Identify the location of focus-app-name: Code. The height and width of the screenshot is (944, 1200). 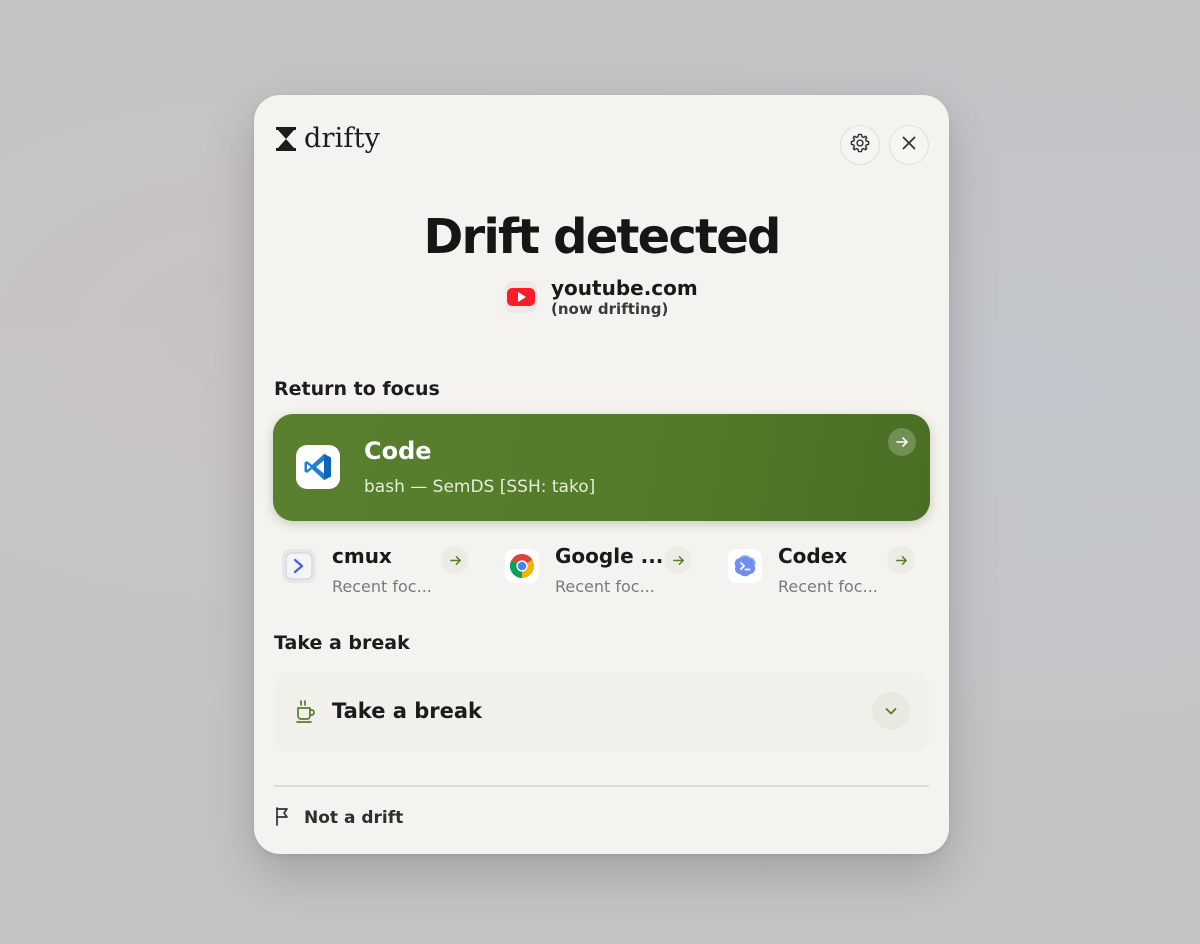
(398, 451).